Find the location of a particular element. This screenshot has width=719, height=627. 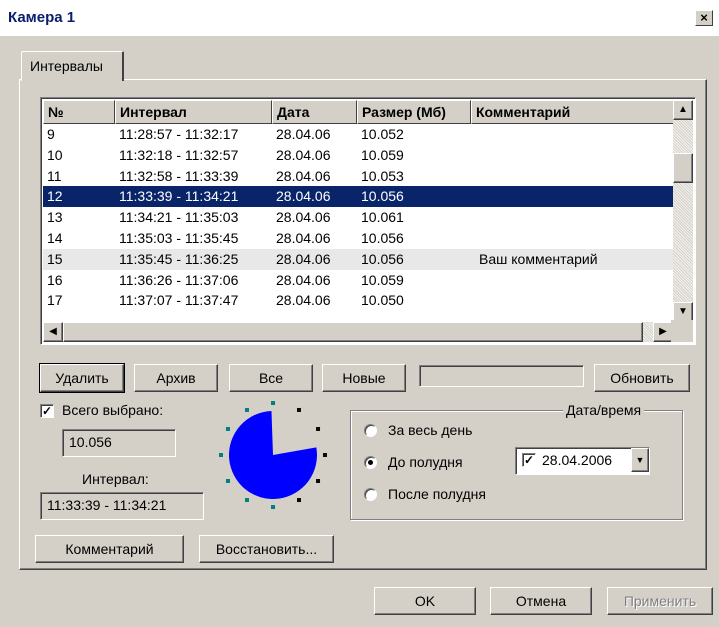

clock-pie-icon is located at coordinates (273, 455).